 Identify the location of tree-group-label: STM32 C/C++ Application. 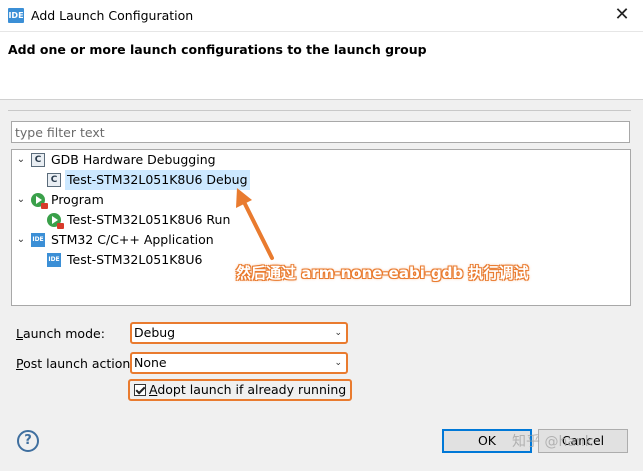
(132, 239).